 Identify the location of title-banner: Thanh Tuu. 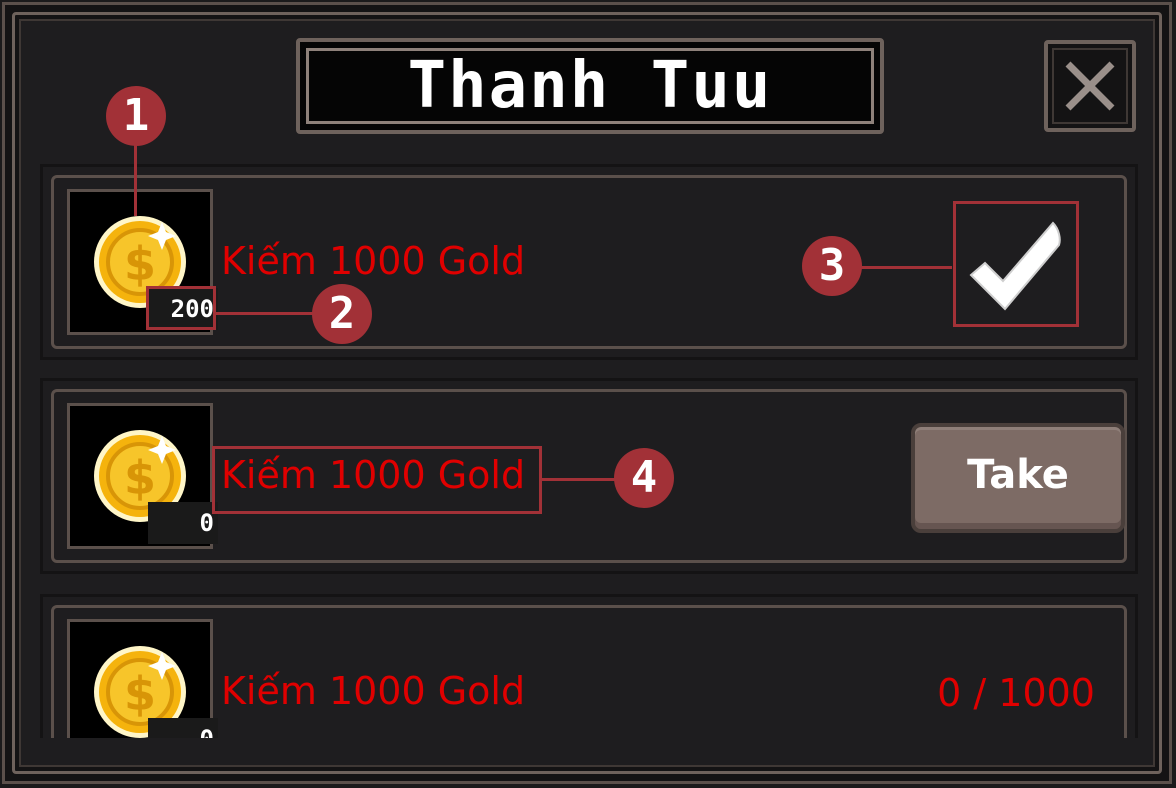
(590, 86).